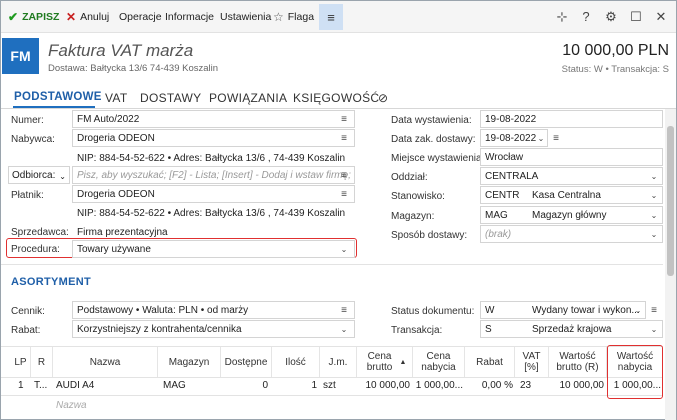 The width and height of the screenshot is (677, 420). Describe the element at coordinates (433, 139) in the screenshot. I see `data-dostawy-label: Data zak. dostawy:` at that location.